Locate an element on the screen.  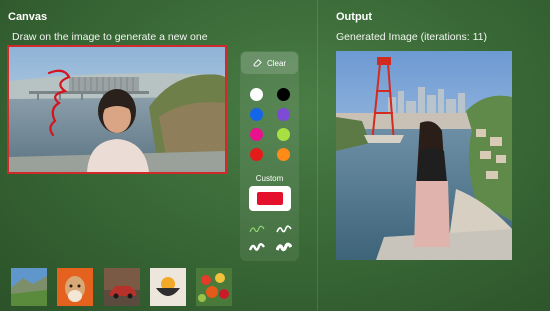
custom-color-picker is located at coordinates (270, 198).